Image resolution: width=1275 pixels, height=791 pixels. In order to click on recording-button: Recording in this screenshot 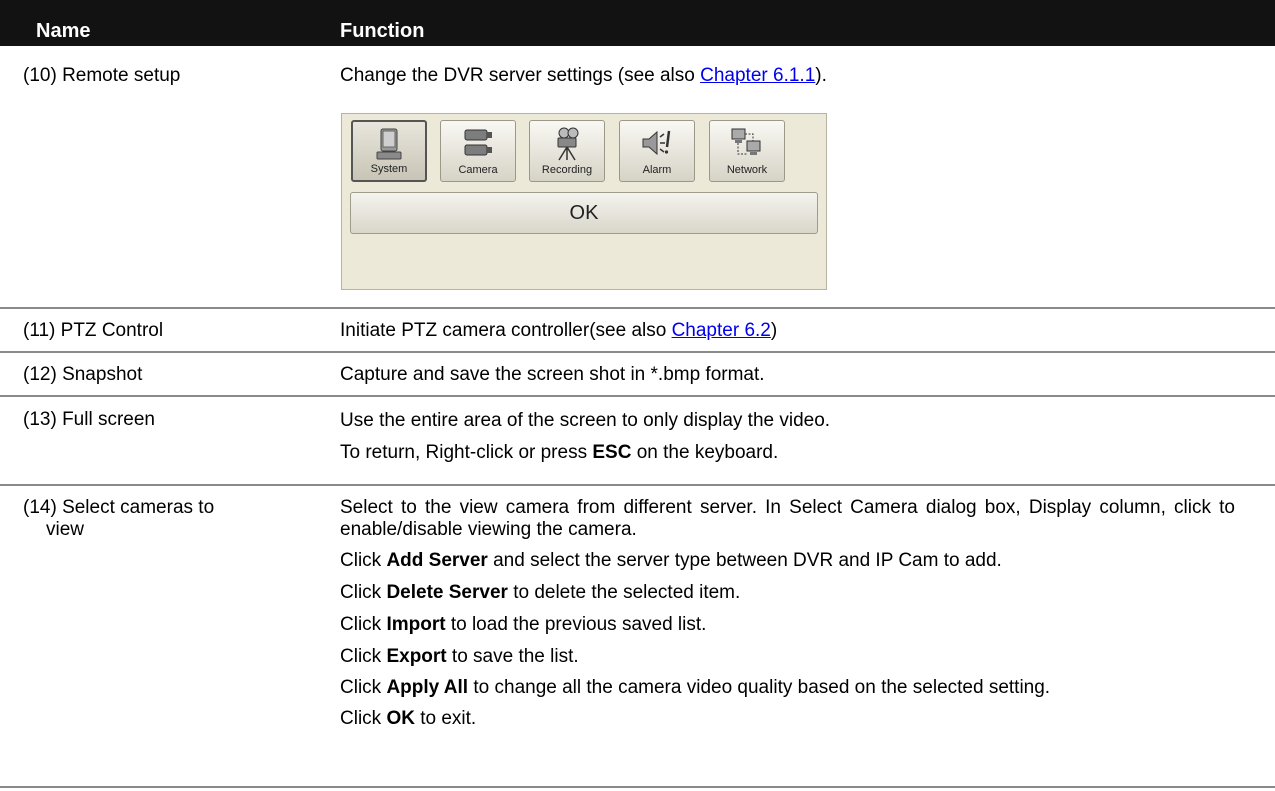, I will do `click(567, 151)`.